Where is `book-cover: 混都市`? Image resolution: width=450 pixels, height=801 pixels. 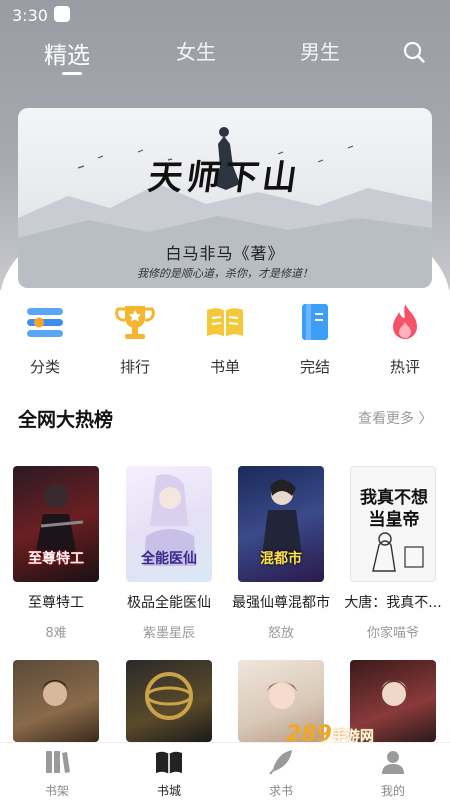
book-cover: 混都市 is located at coordinates (281, 524).